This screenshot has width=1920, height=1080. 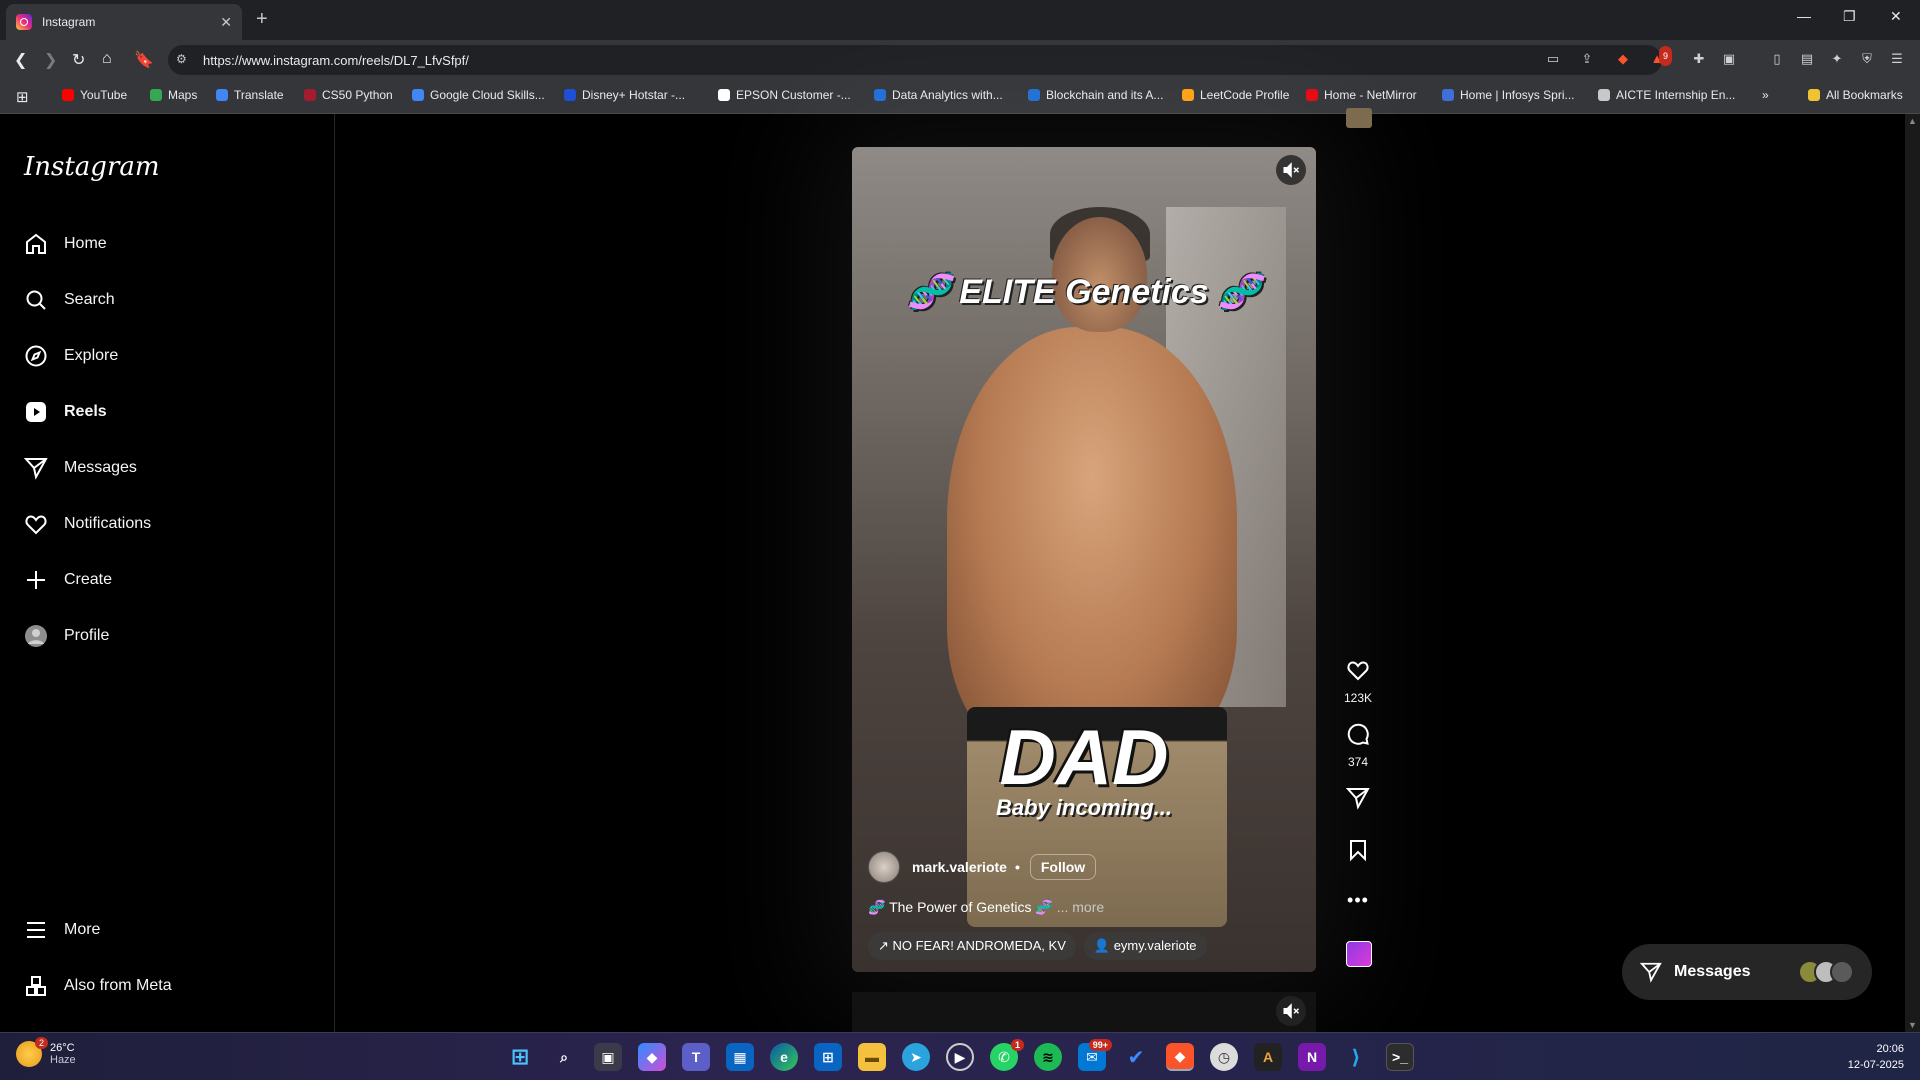 I want to click on tagged-user-chip: 👤 eymy.valeriote, so click(x=1145, y=946).